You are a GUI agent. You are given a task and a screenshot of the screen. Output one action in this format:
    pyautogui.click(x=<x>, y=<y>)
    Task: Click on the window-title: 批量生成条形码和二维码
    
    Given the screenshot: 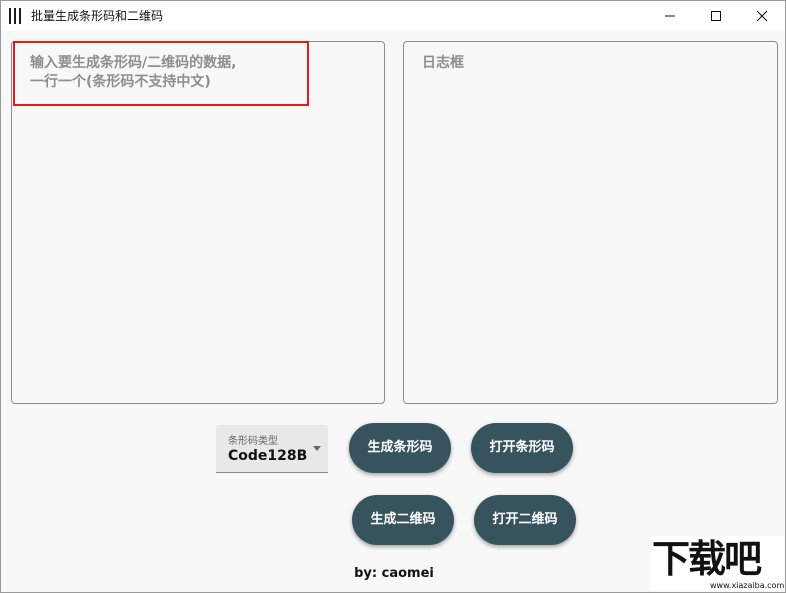 What is the action you would take?
    pyautogui.click(x=97, y=16)
    